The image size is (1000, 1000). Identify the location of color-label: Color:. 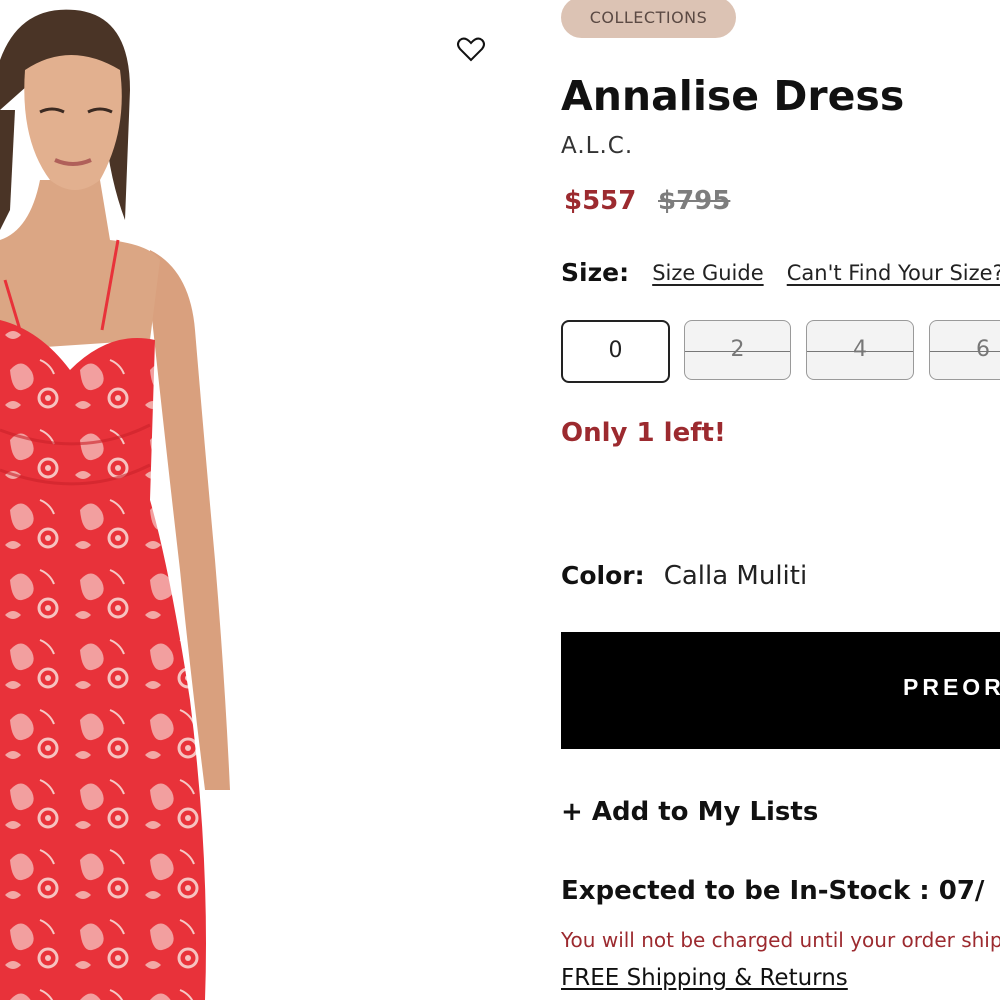
(603, 575).